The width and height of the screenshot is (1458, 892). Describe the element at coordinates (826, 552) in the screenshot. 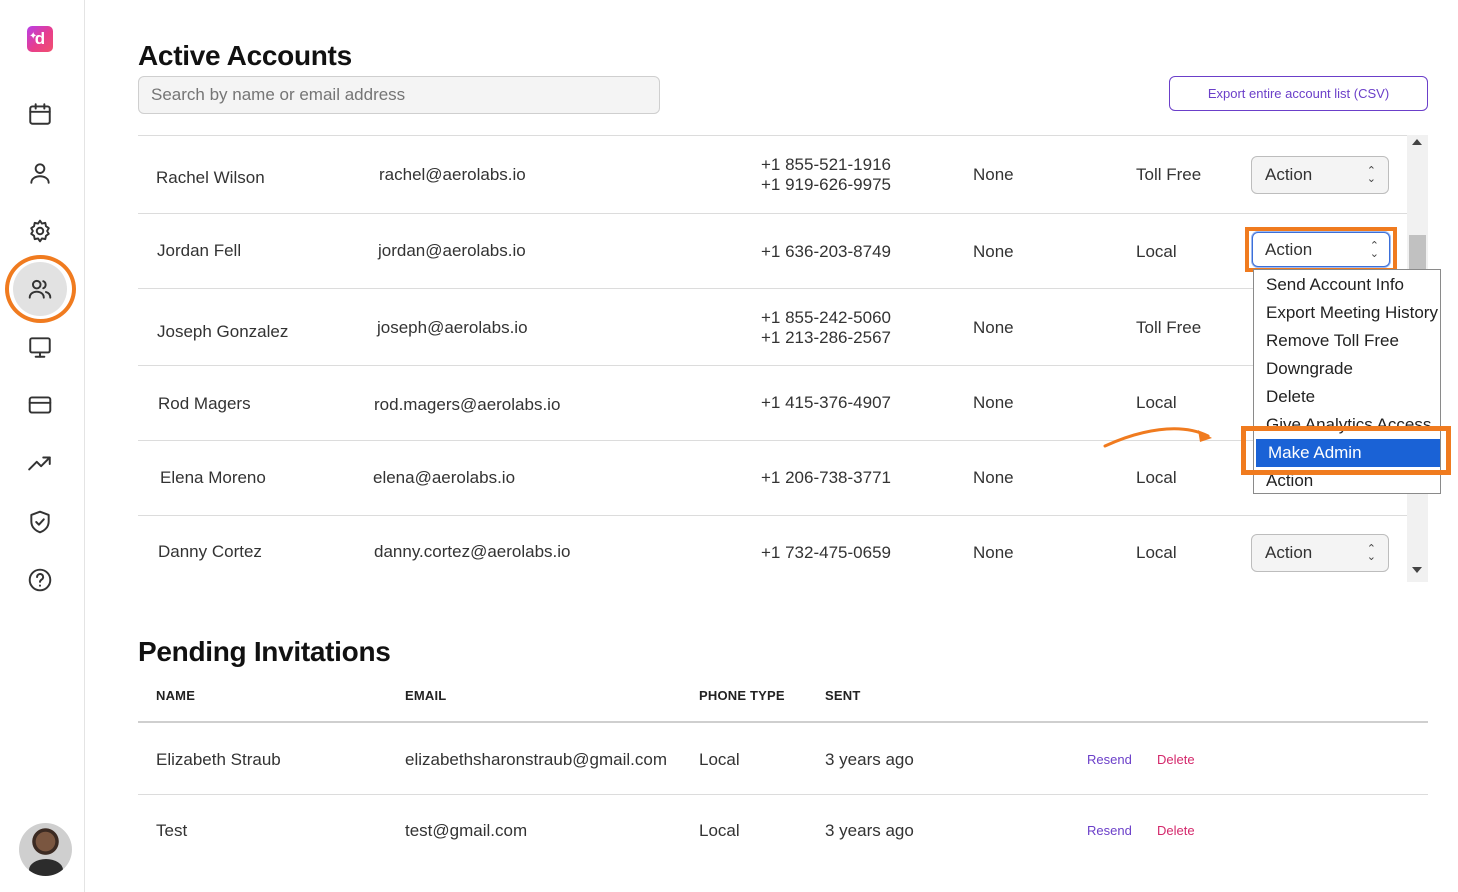

I see `phone-number: +1 732-475-0659` at that location.